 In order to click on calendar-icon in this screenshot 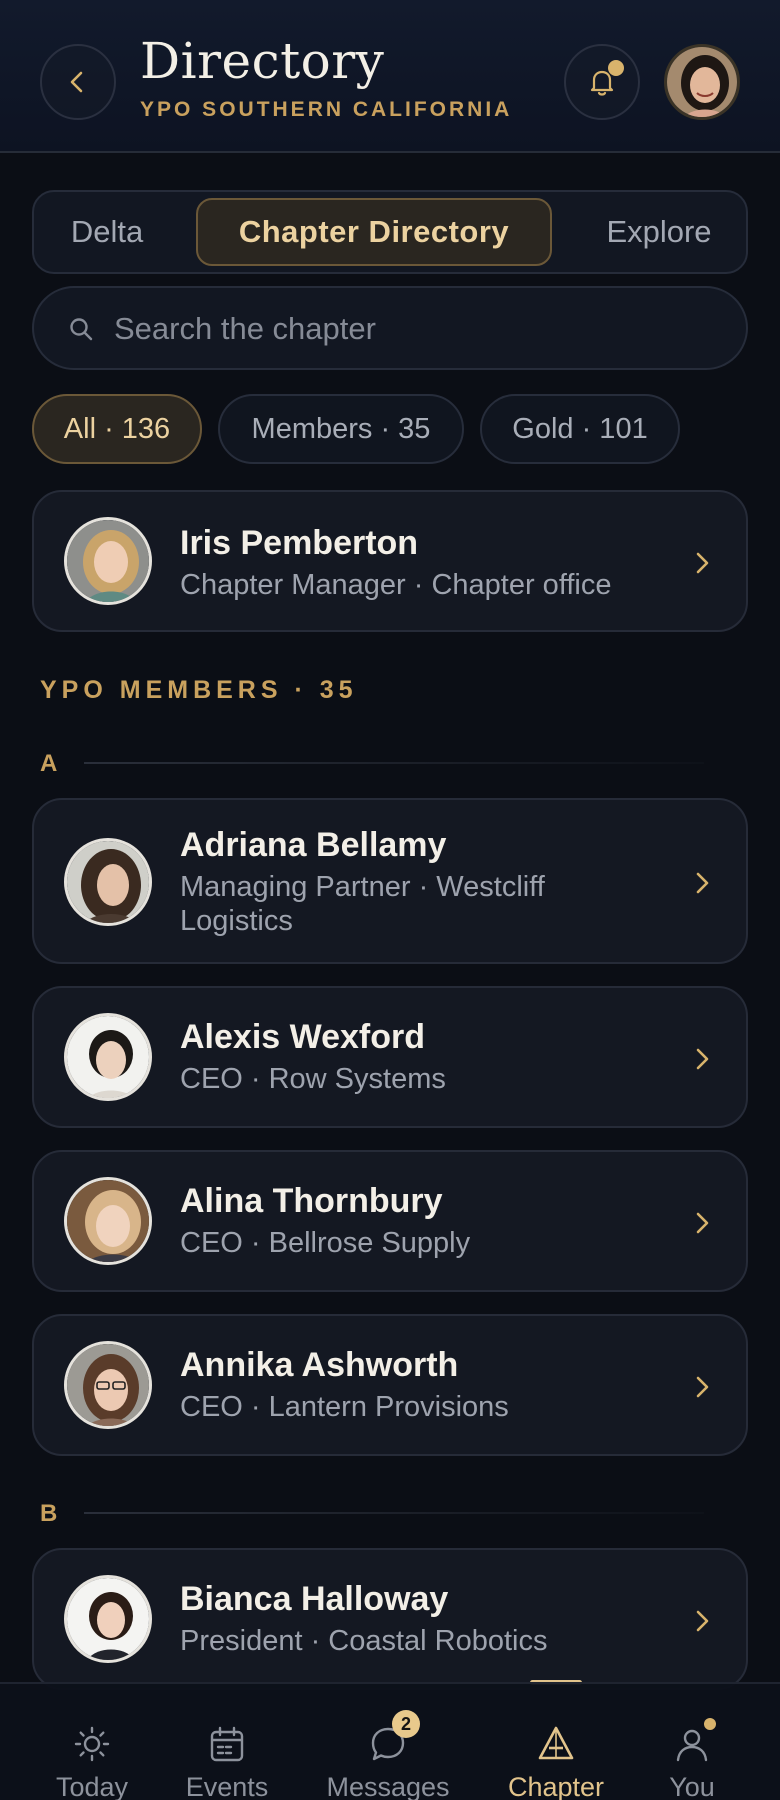, I will do `click(227, 1744)`.